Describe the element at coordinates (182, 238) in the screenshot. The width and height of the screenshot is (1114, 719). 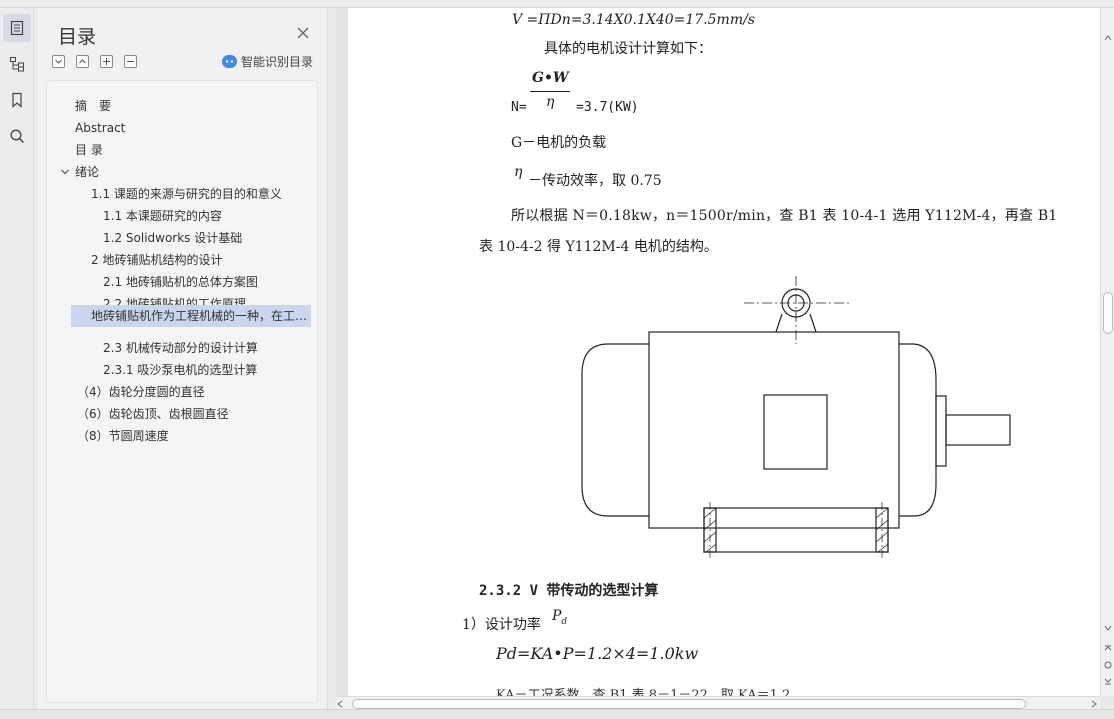
I see `toc-item: 1.2 Solidworks 设计基础` at that location.